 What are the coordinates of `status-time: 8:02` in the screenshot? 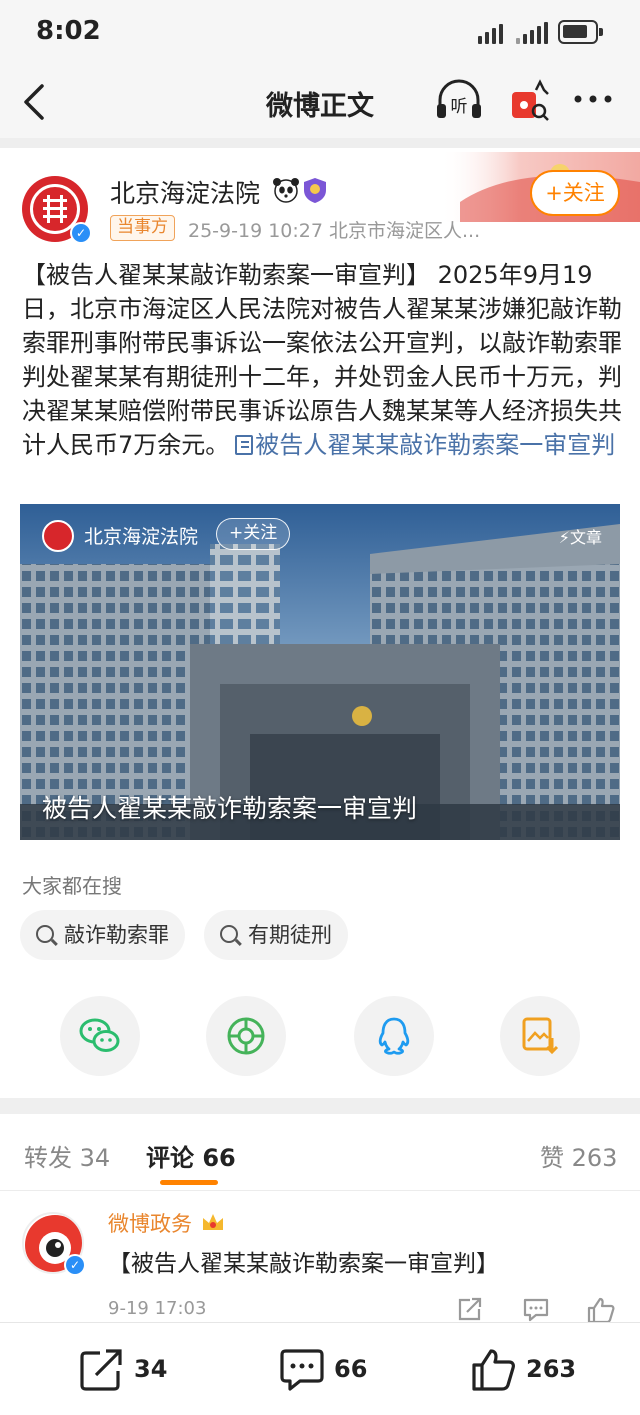 It's located at (68, 31).